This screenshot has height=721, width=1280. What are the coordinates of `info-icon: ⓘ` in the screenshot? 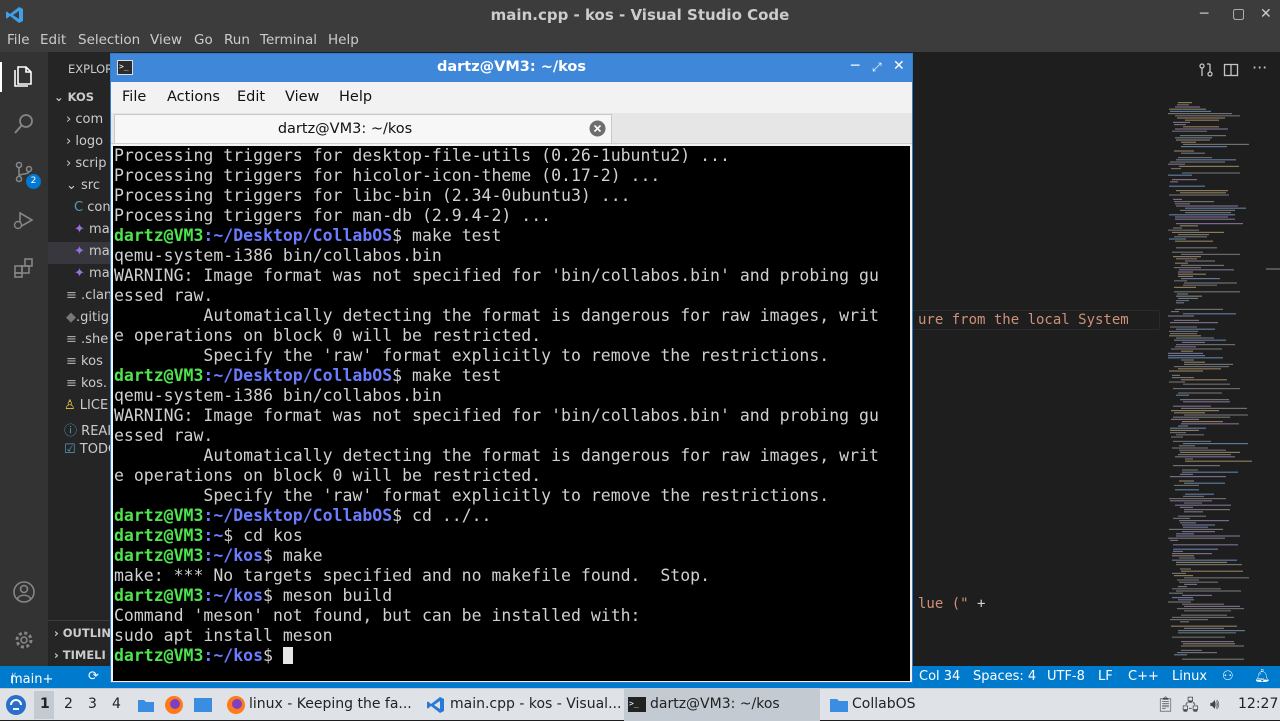 It's located at (71, 431).